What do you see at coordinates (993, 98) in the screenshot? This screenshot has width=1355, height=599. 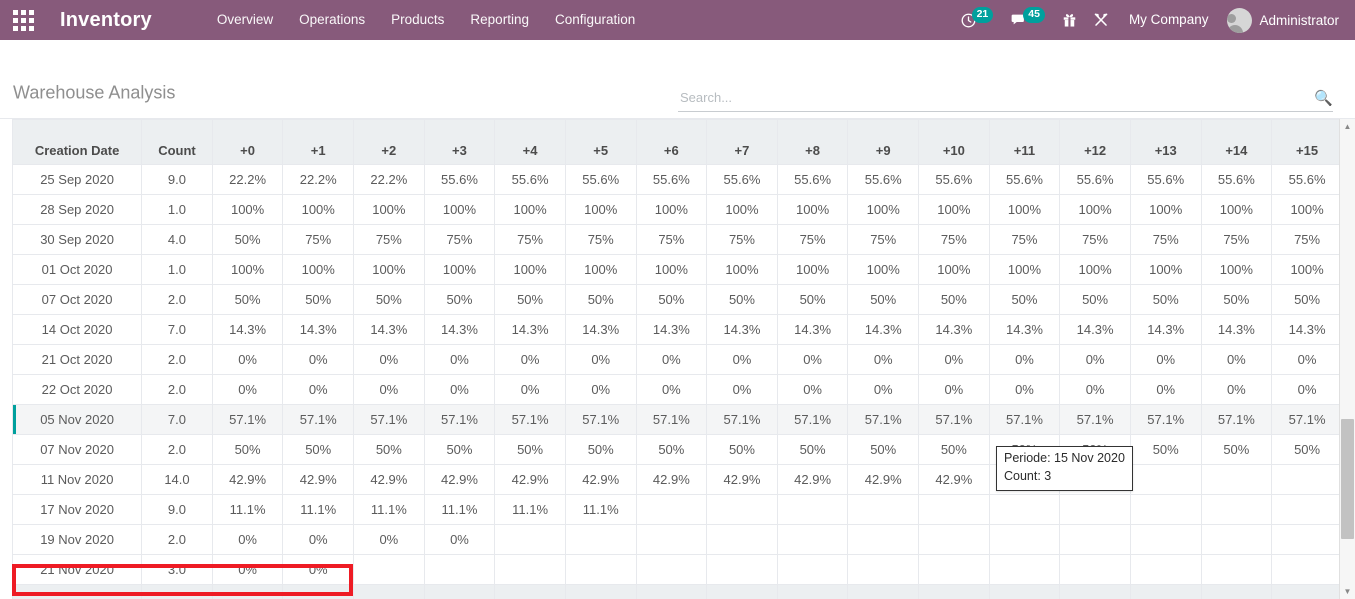 I see `search-input` at bounding box center [993, 98].